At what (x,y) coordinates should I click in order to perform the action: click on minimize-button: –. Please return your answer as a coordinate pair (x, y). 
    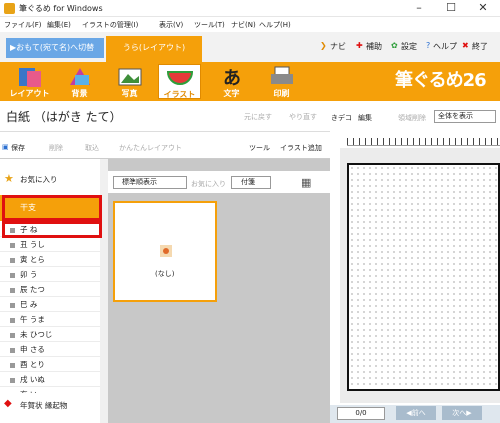
    Looking at the image, I should click on (419, 8).